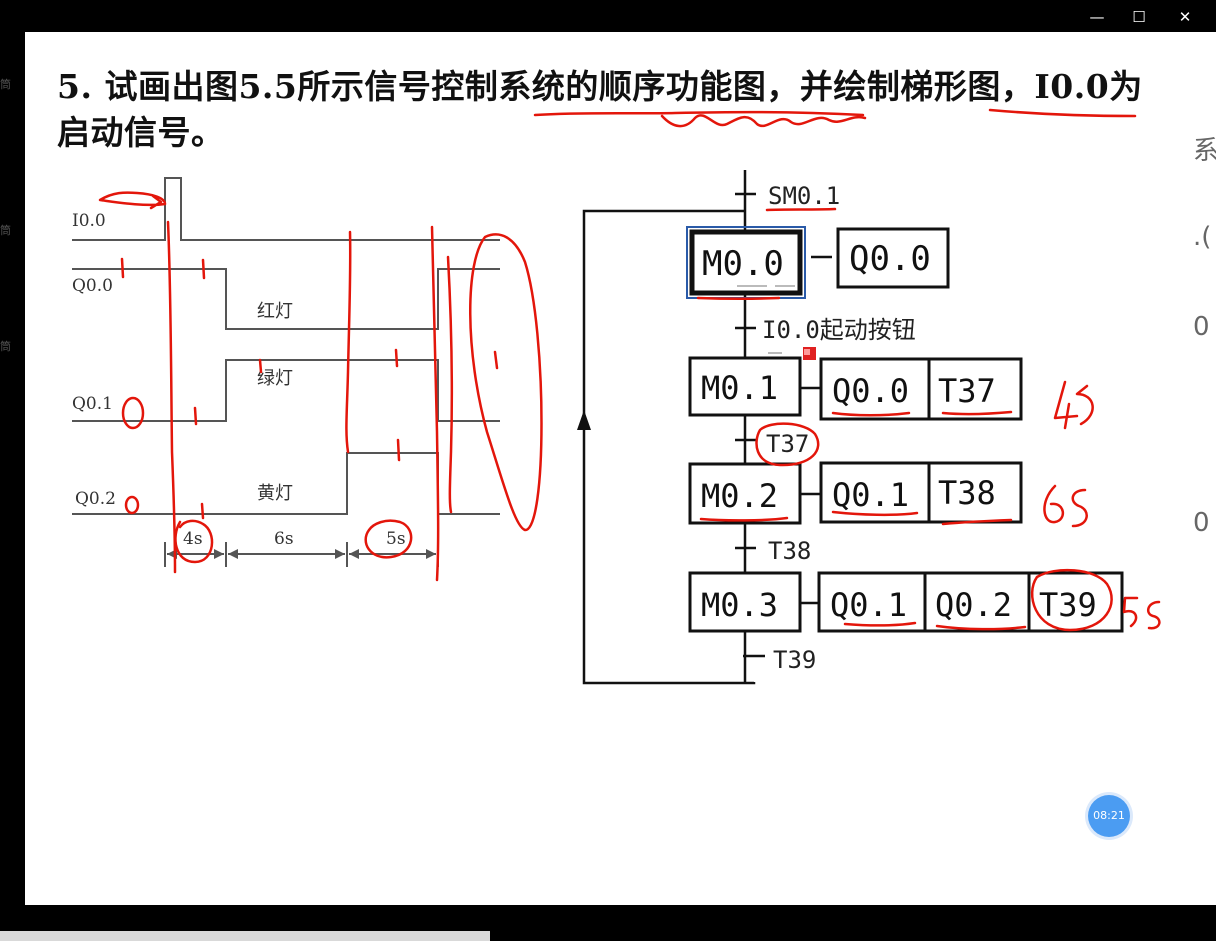 The width and height of the screenshot is (1216, 941). I want to click on duration-label-6s: 6s, so click(284, 539).